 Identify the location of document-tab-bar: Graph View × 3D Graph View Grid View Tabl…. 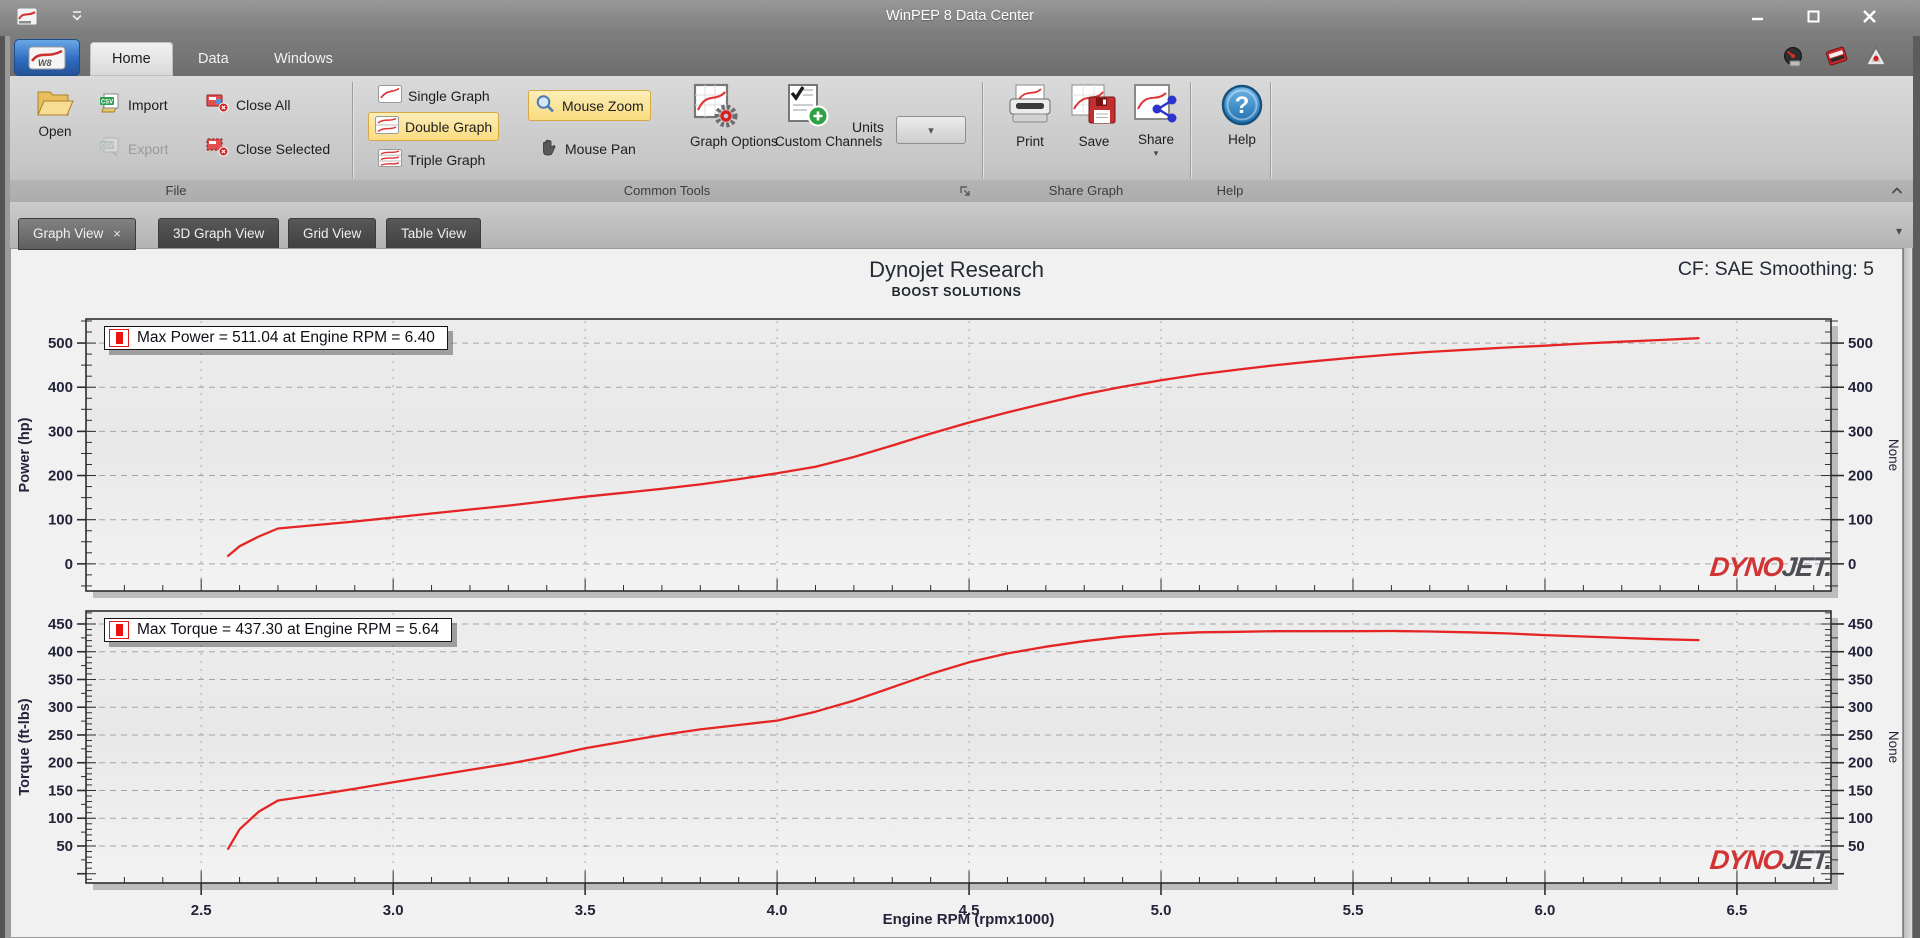
(960, 226).